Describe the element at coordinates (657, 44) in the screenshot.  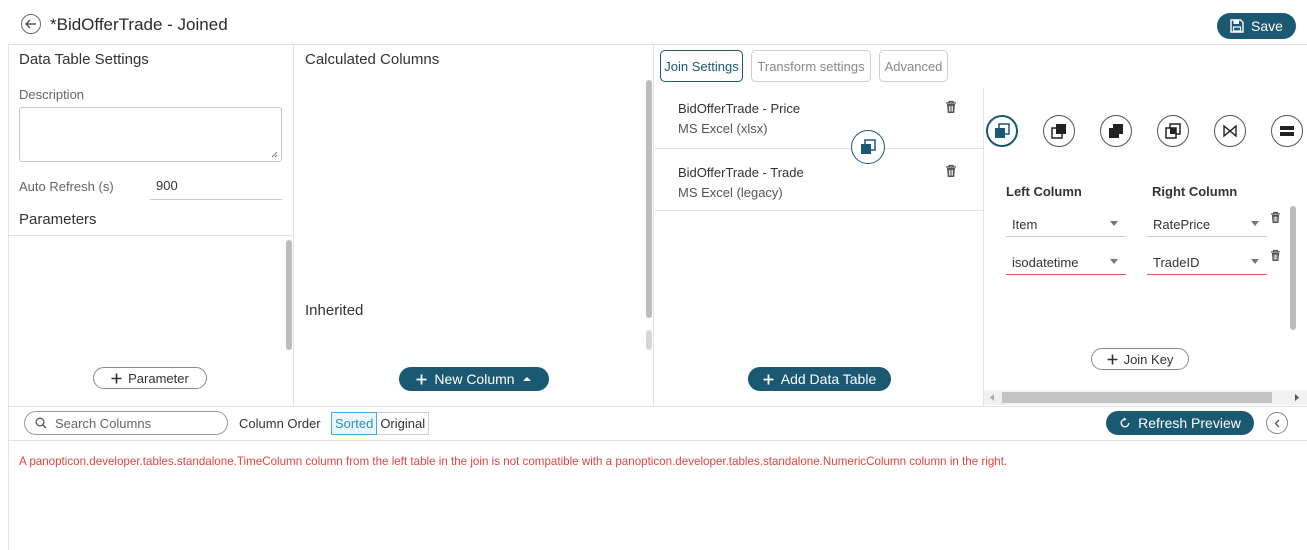
I see `header-divider` at that location.